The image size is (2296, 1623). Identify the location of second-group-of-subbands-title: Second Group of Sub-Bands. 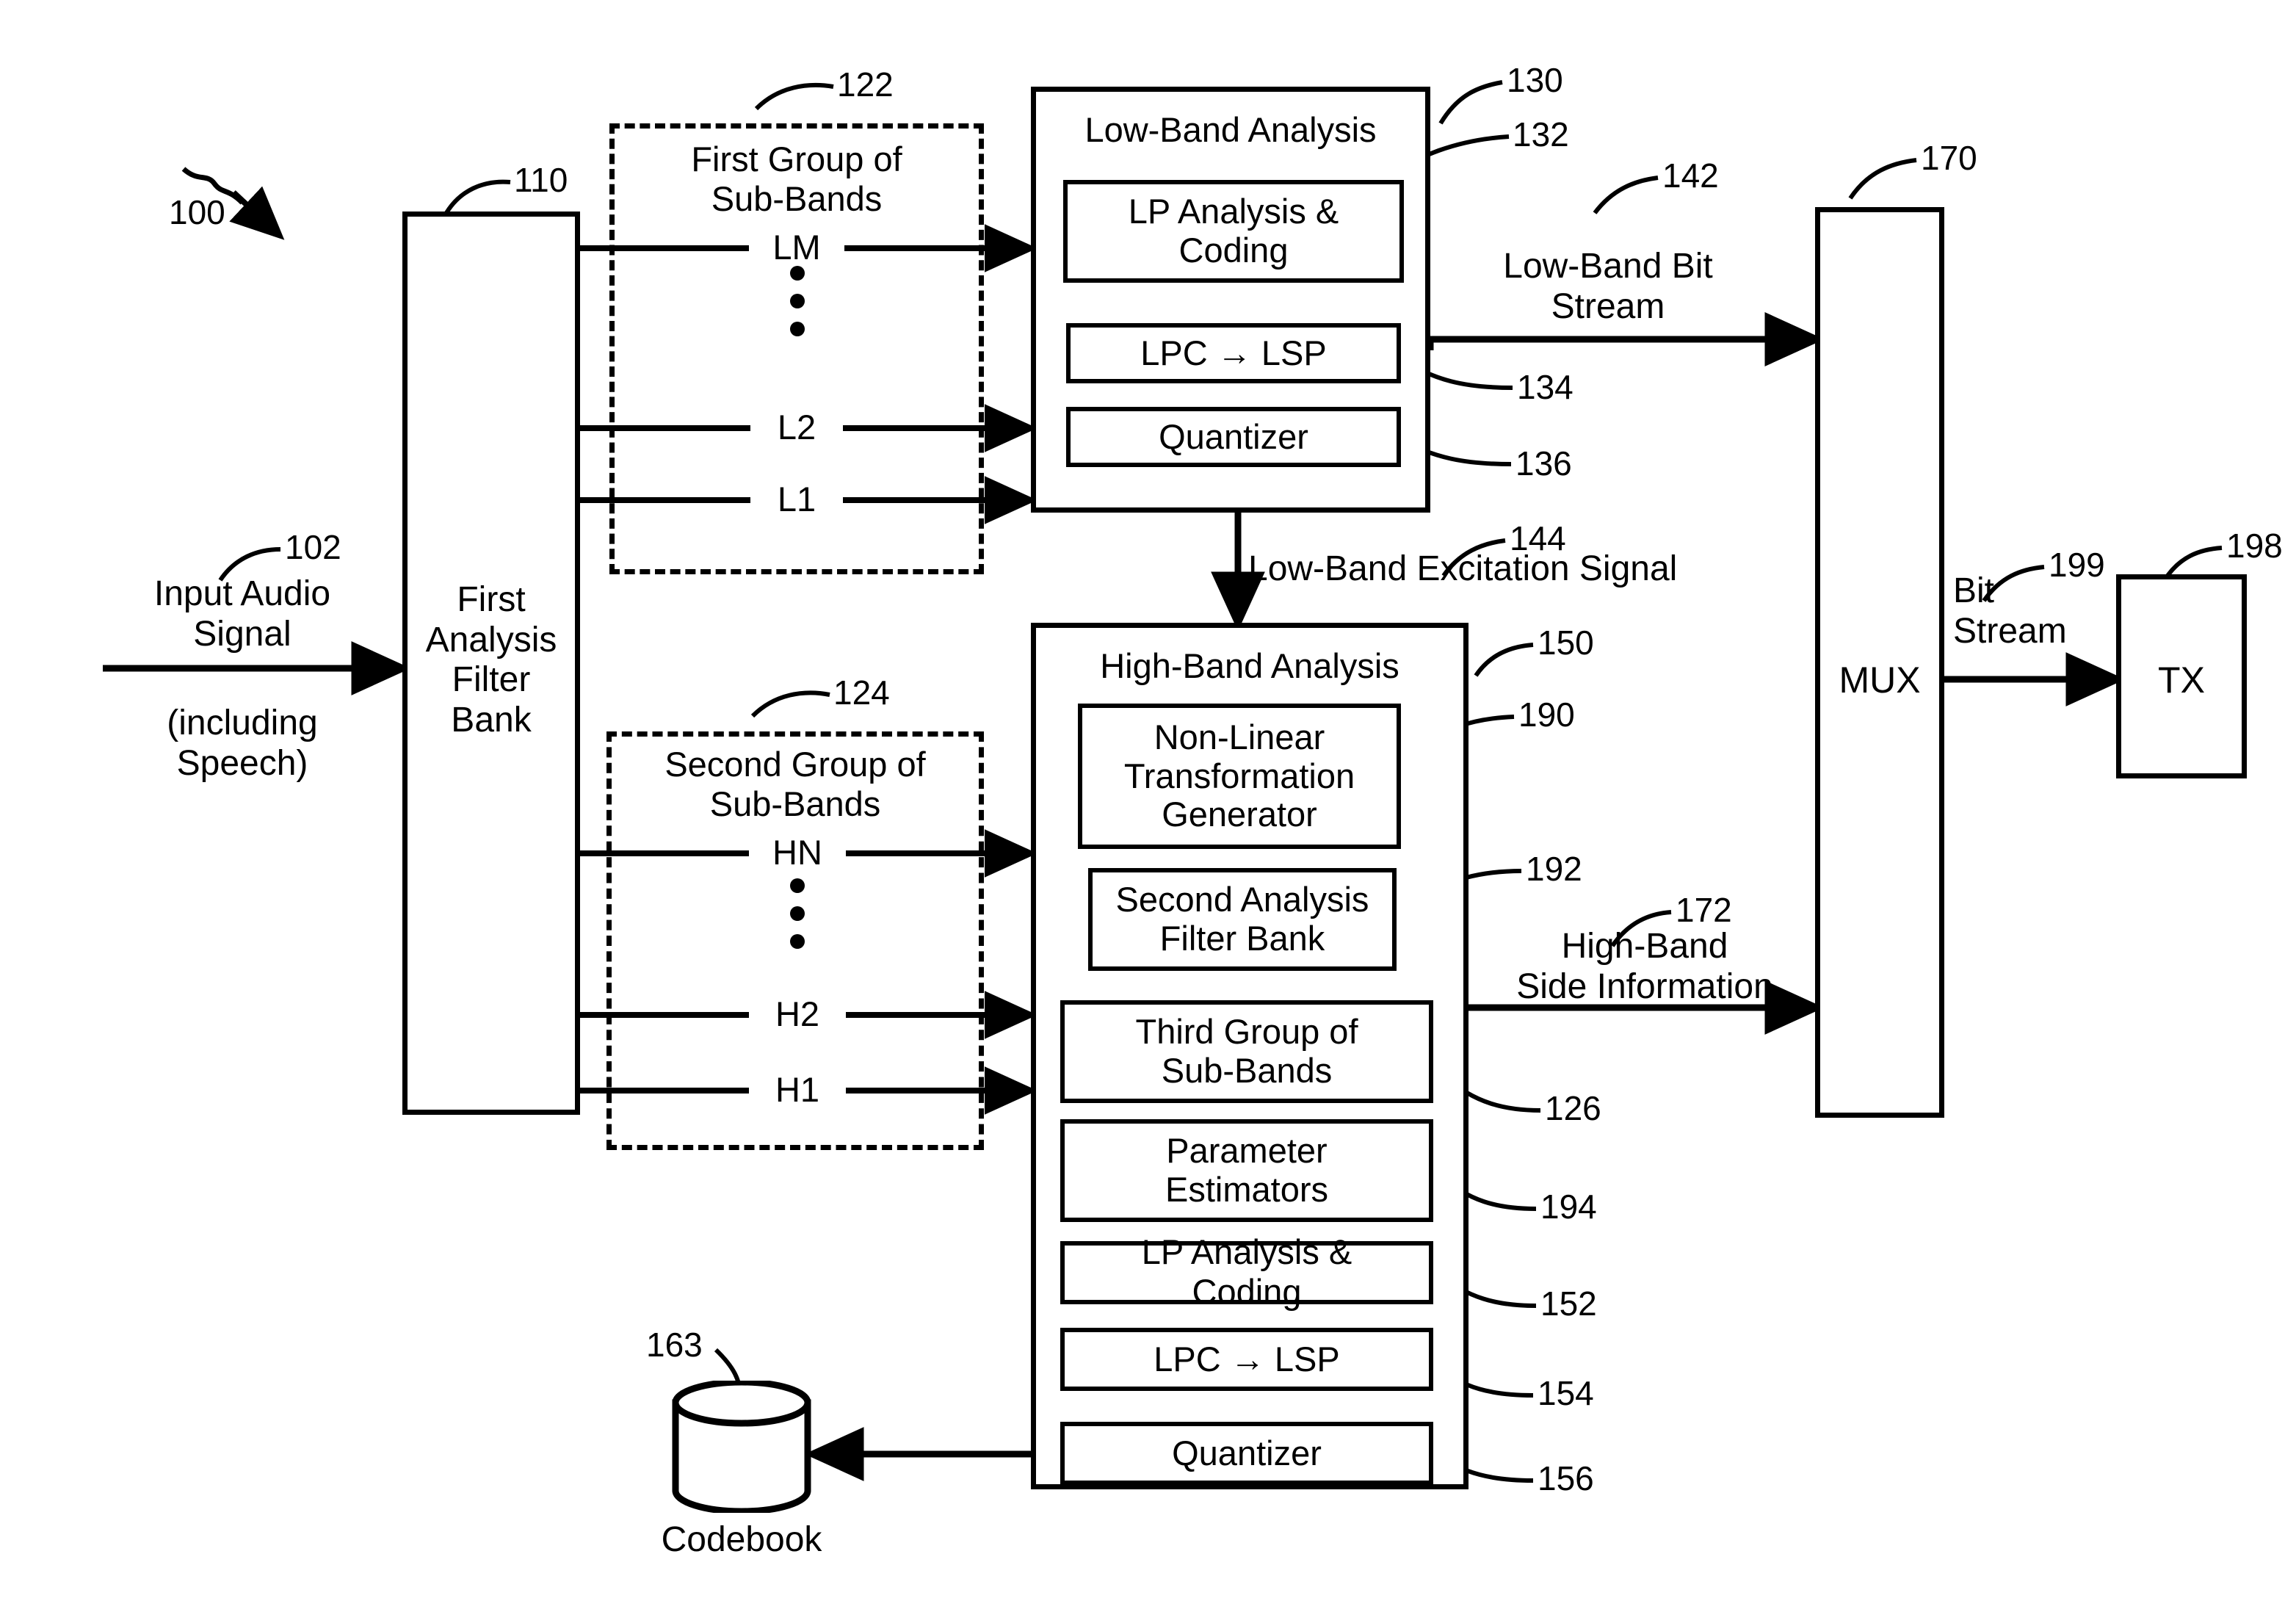
(795, 784).